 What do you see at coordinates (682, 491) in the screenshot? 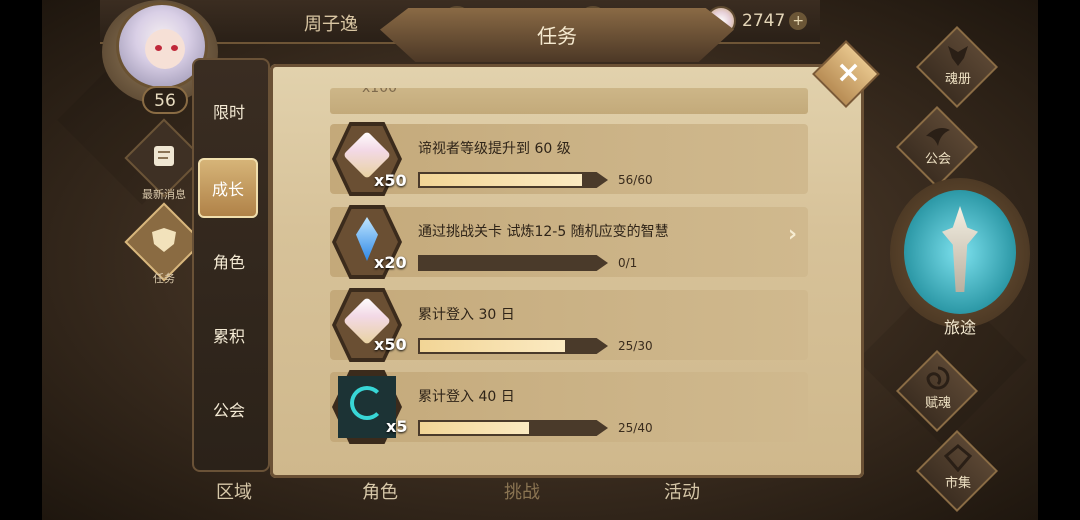
I see `bottom-tab-event: 活动` at bounding box center [682, 491].